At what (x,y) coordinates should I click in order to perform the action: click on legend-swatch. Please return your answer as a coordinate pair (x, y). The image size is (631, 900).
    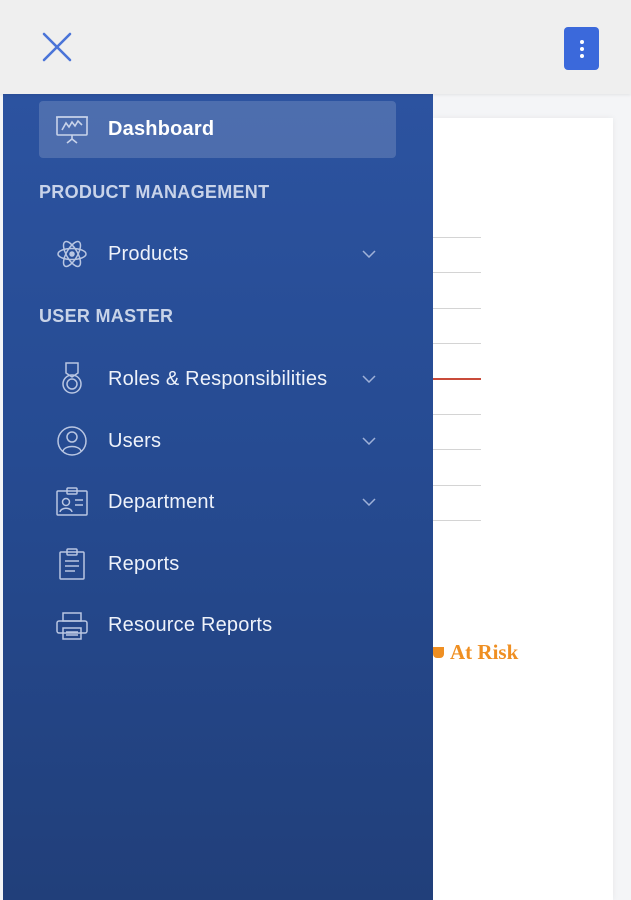
    Looking at the image, I should click on (438, 652).